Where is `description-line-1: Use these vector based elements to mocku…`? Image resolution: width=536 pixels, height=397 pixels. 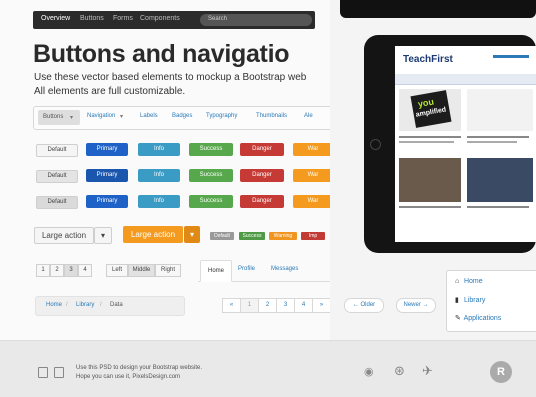
description-line-1: Use these vector based elements to mocku… is located at coordinates (170, 77).